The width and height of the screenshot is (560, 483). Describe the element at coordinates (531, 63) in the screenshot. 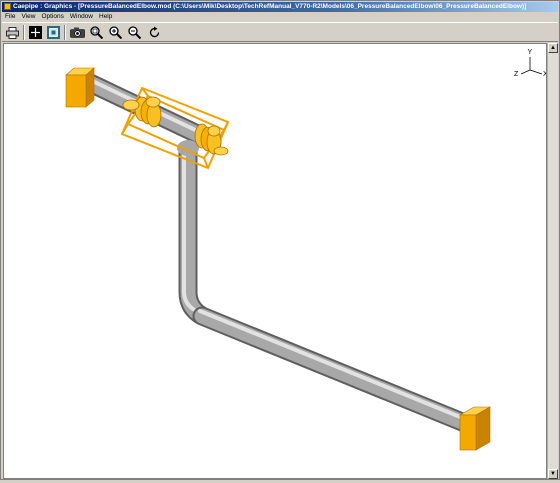

I see `orientation-triad: Y Z X` at that location.